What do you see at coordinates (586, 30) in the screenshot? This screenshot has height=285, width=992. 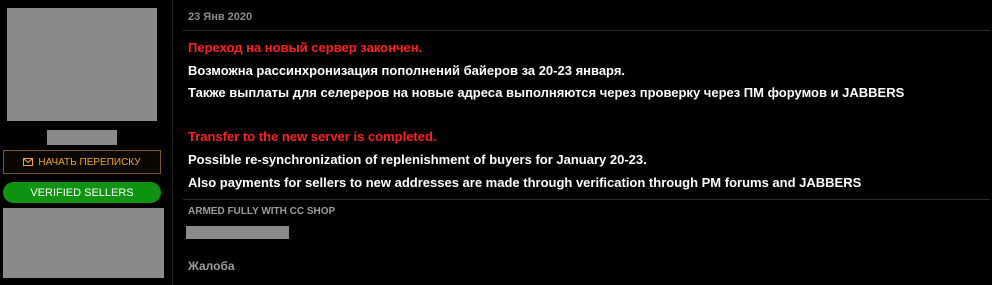 I see `header-divider` at bounding box center [586, 30].